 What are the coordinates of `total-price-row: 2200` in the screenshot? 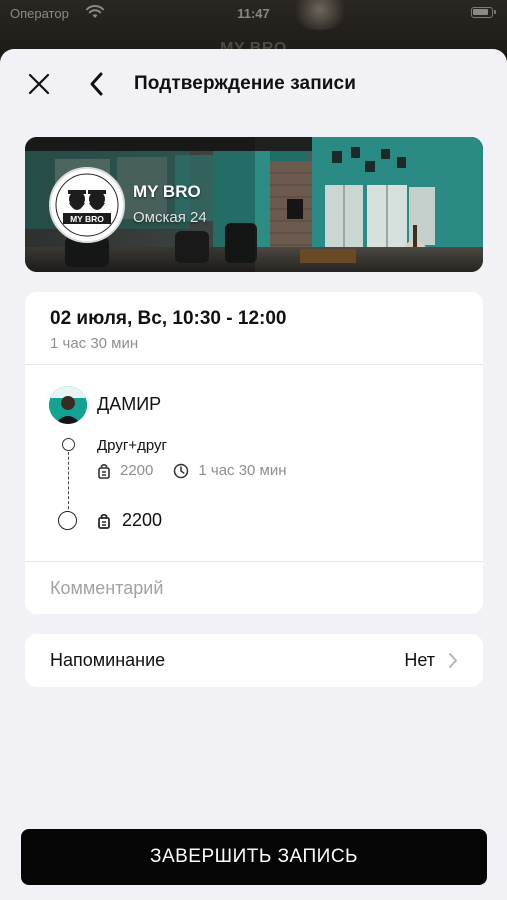 It's located at (129, 520).